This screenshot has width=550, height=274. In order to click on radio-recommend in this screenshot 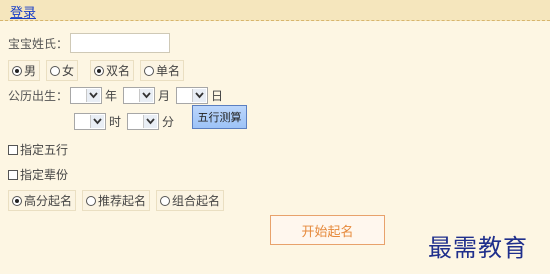, I will do `click(91, 200)`.